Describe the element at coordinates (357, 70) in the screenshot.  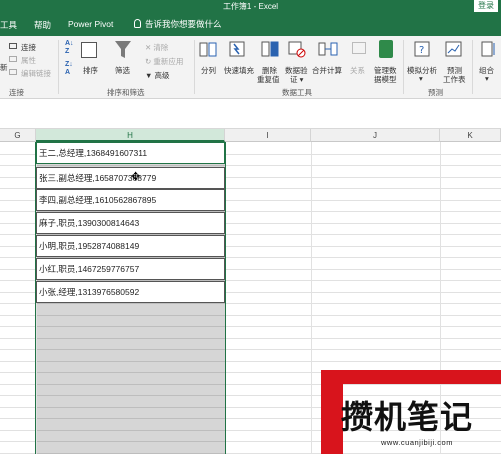
I see `relationships-button: 关系` at that location.